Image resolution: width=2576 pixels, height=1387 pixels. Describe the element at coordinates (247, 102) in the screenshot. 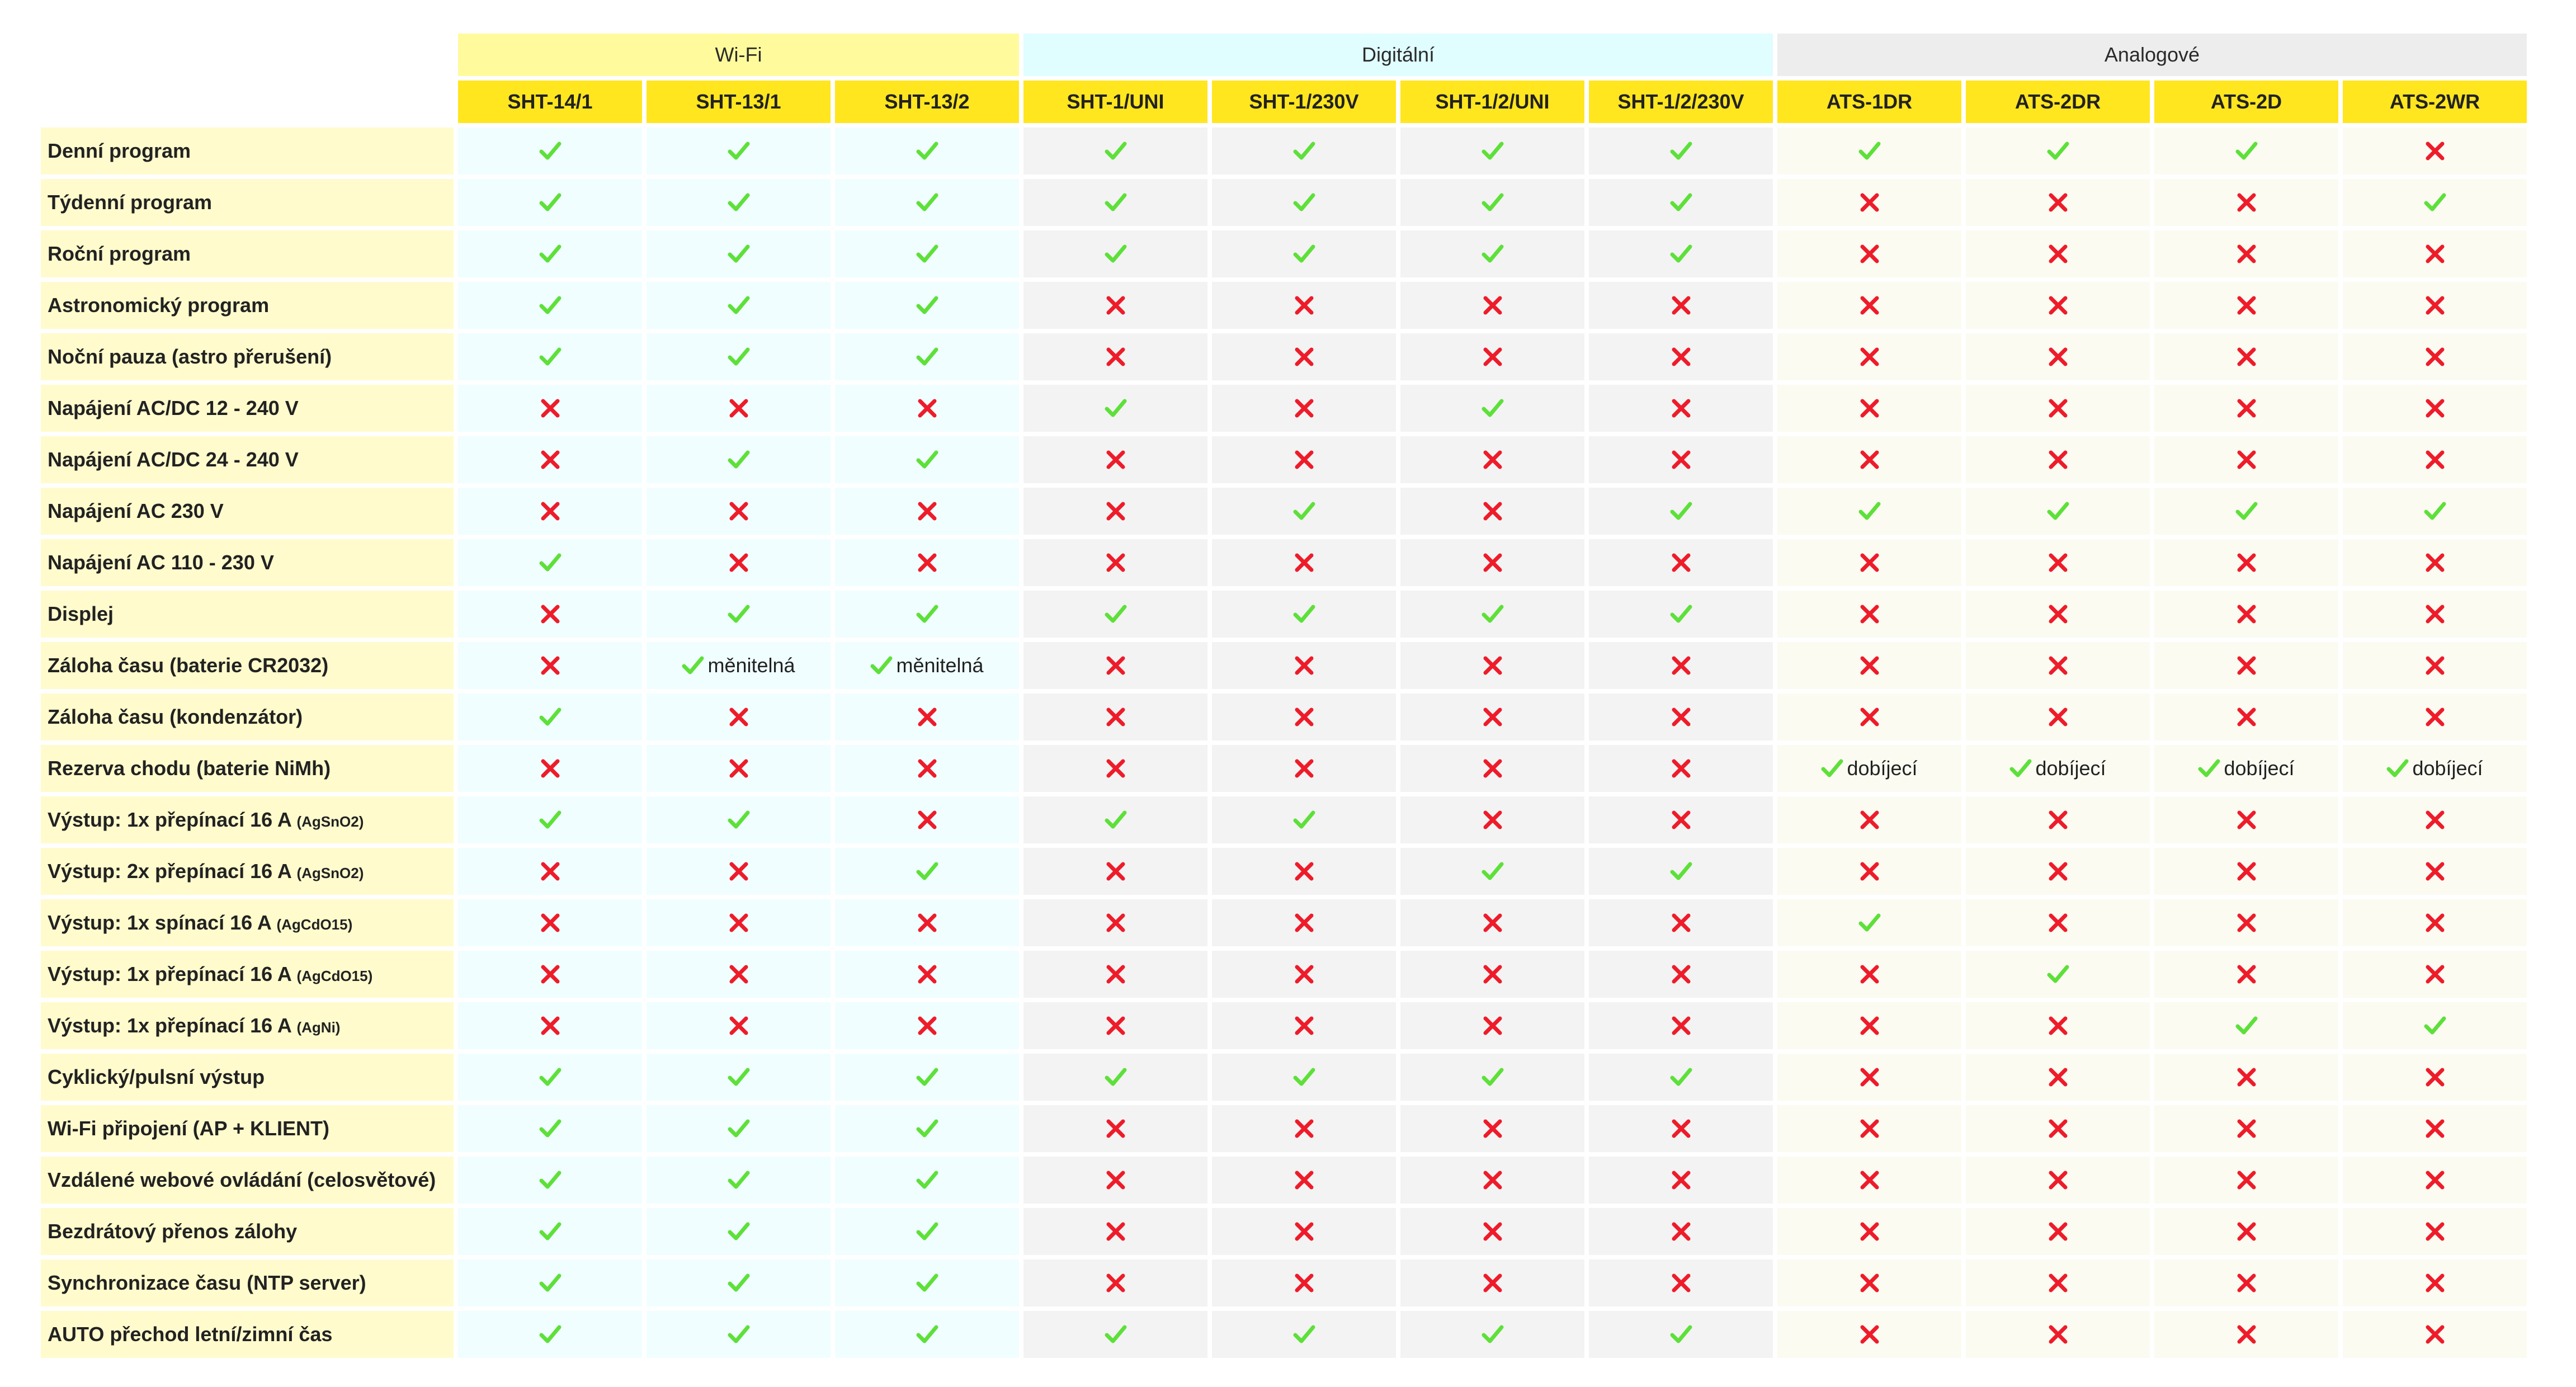

I see `table-corner` at that location.